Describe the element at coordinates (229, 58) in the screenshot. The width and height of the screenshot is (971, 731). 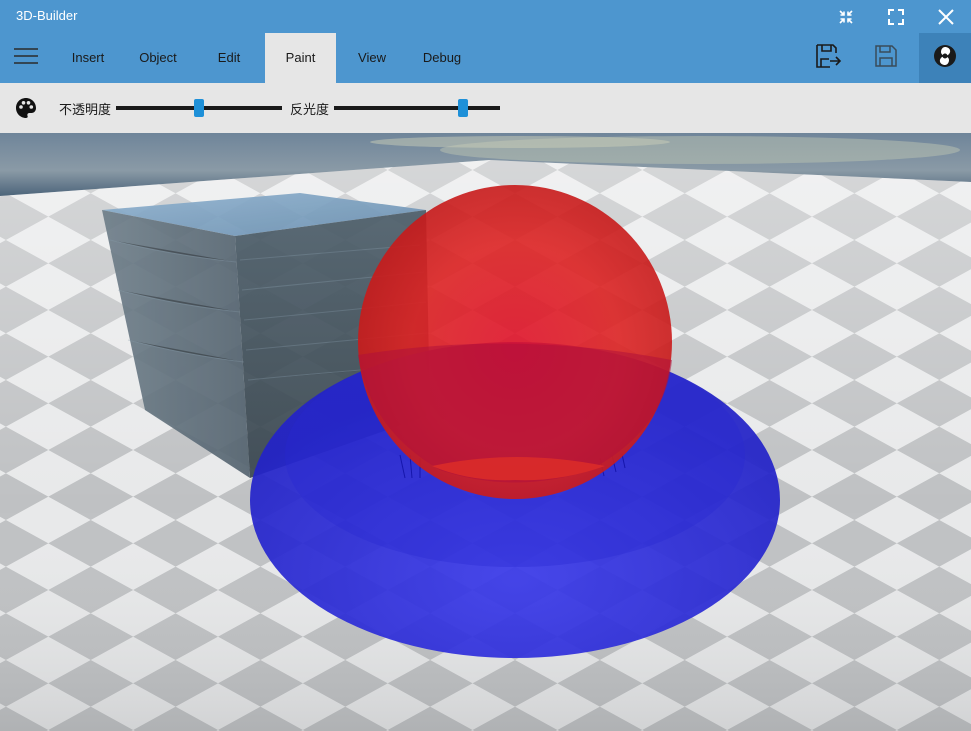
I see `tab-edit: Edit` at that location.